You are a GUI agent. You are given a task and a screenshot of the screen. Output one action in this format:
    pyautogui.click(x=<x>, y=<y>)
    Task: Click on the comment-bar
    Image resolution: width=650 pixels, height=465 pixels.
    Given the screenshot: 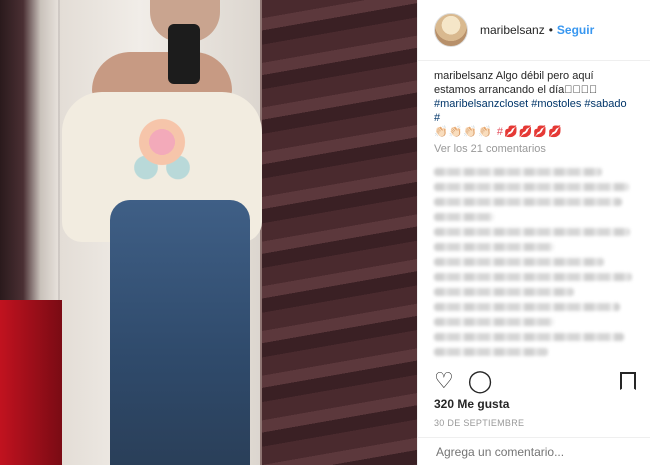 What is the action you would take?
    pyautogui.click(x=534, y=451)
    